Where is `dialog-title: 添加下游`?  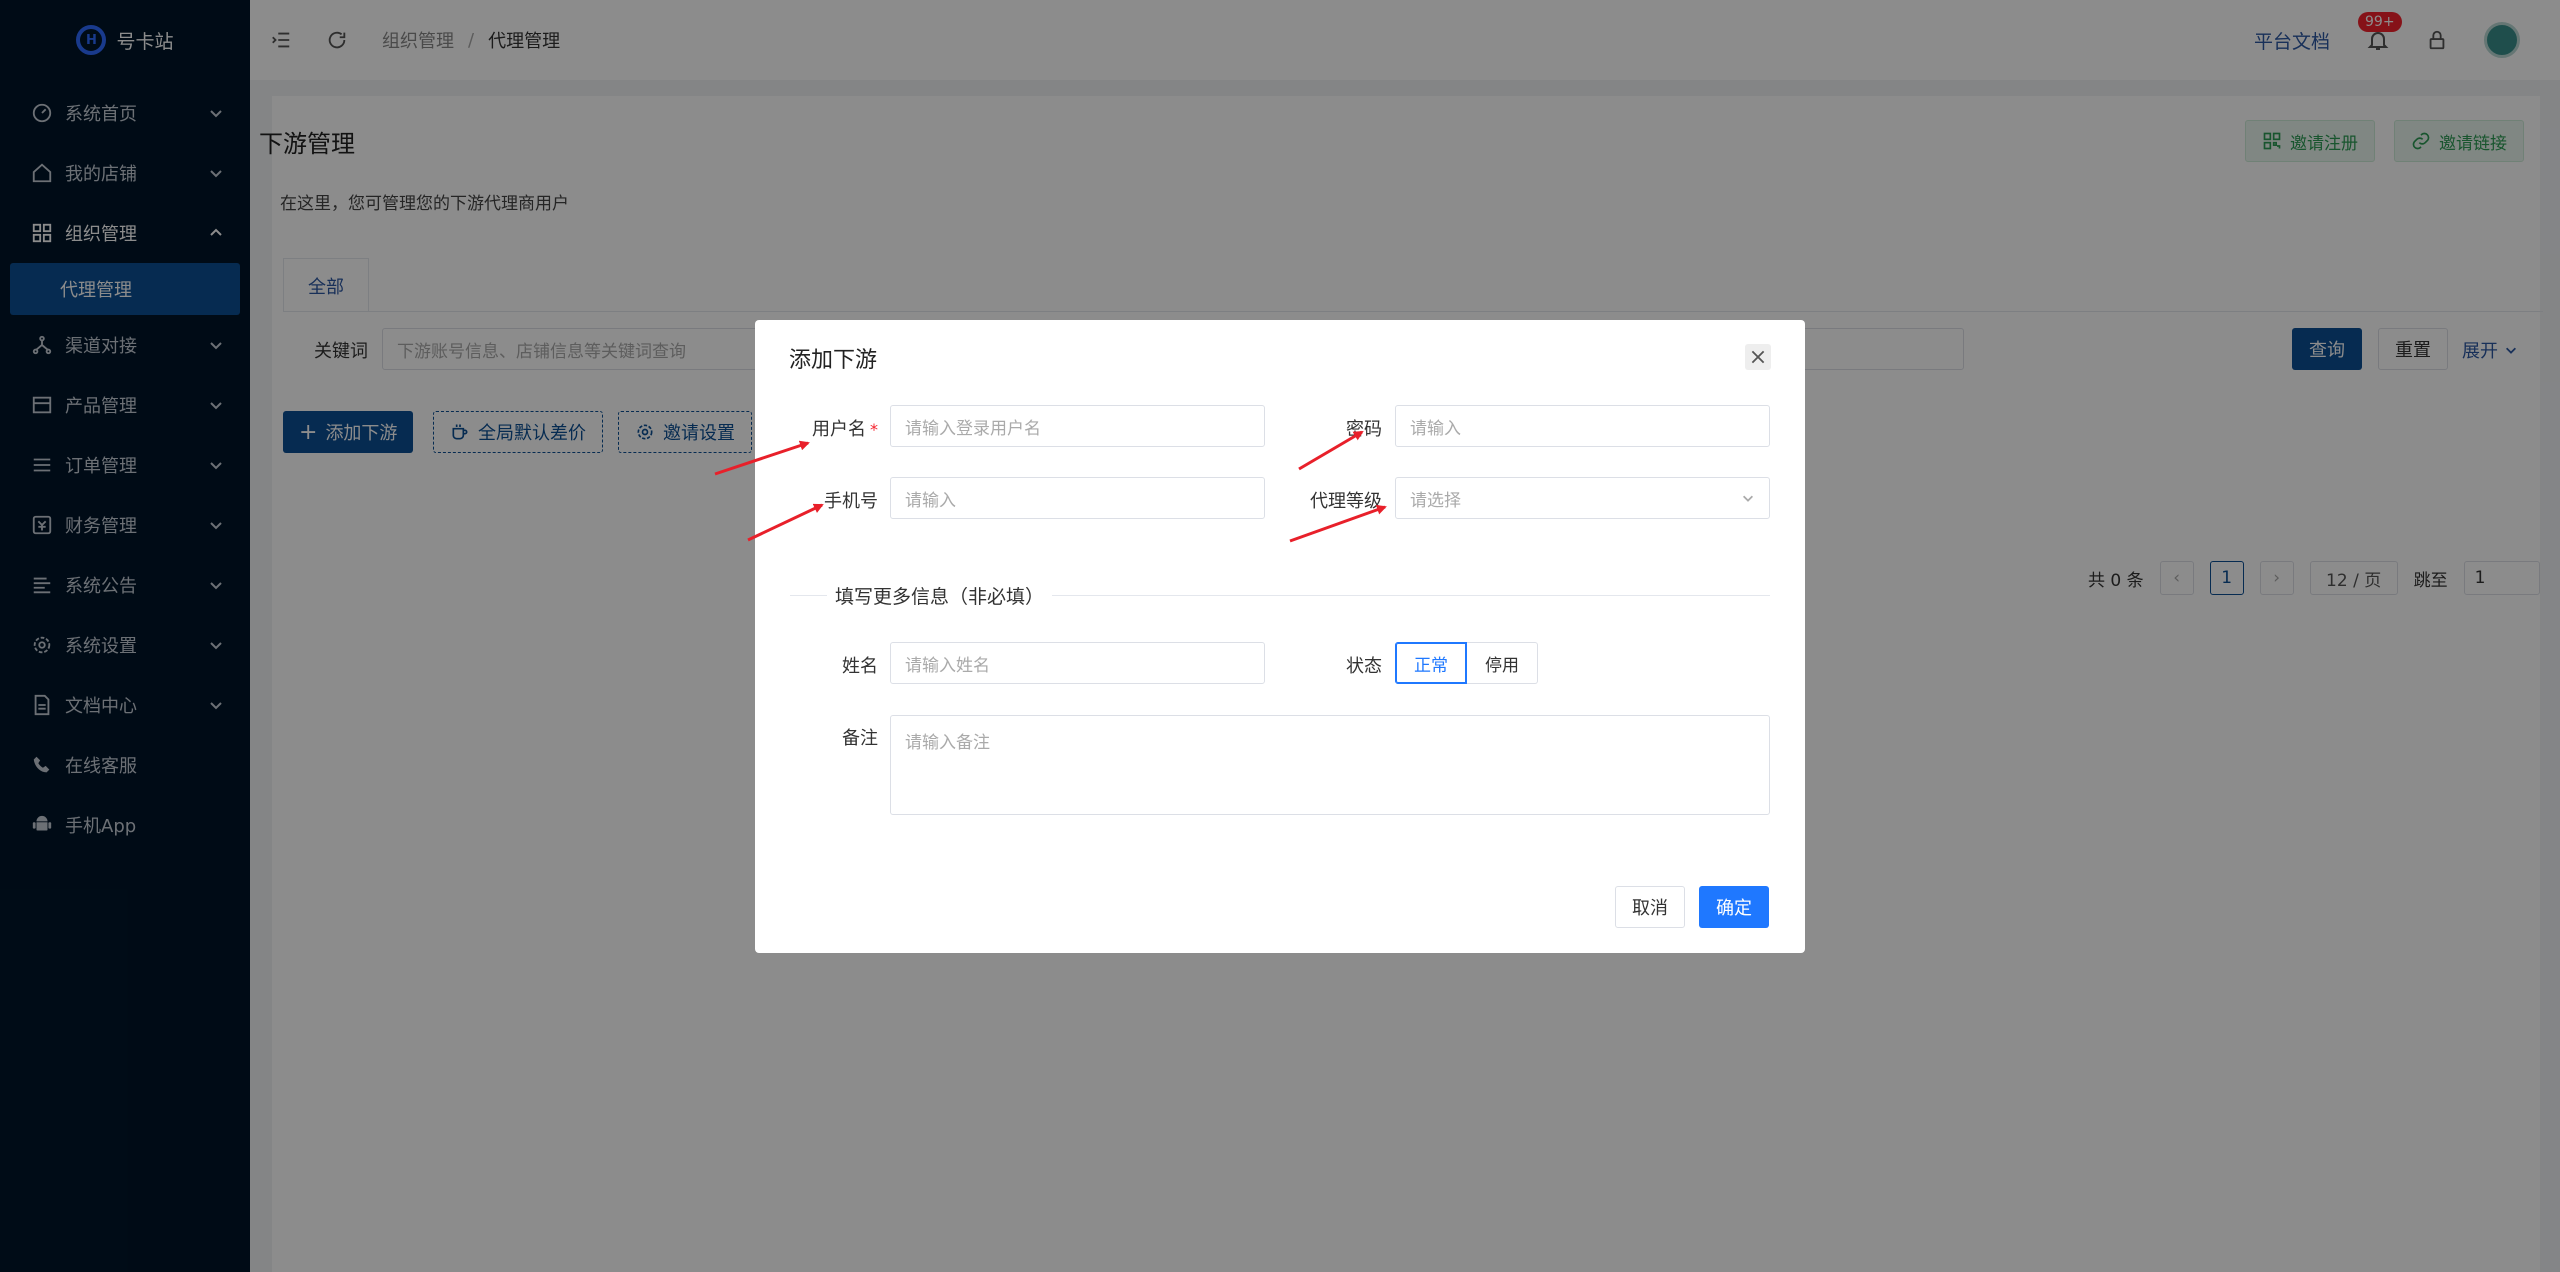
dialog-title: 添加下游 is located at coordinates (833, 360).